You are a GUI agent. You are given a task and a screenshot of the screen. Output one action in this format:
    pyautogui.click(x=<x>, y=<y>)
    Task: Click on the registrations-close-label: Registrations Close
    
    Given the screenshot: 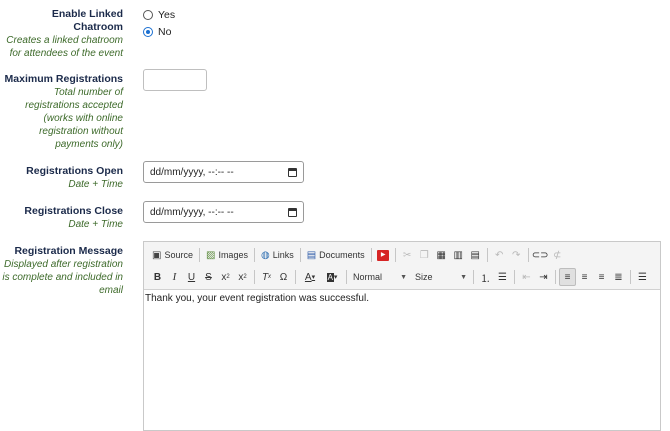 What is the action you would take?
    pyautogui.click(x=73, y=211)
    